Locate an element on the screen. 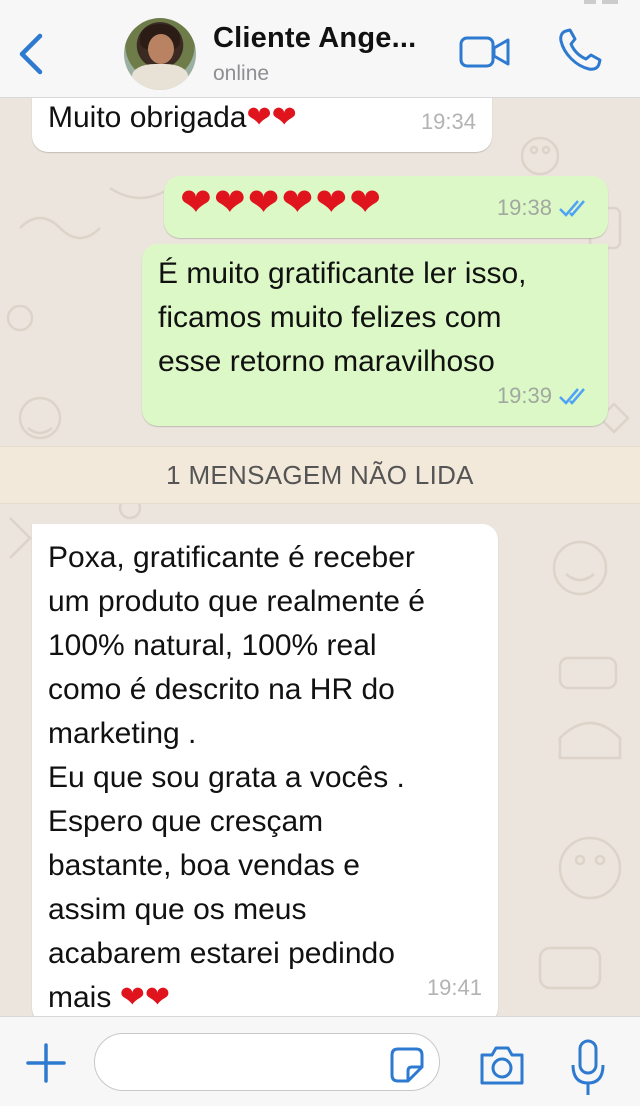 The width and height of the screenshot is (640, 1106). message-text: Muito obrigada is located at coordinates (147, 117).